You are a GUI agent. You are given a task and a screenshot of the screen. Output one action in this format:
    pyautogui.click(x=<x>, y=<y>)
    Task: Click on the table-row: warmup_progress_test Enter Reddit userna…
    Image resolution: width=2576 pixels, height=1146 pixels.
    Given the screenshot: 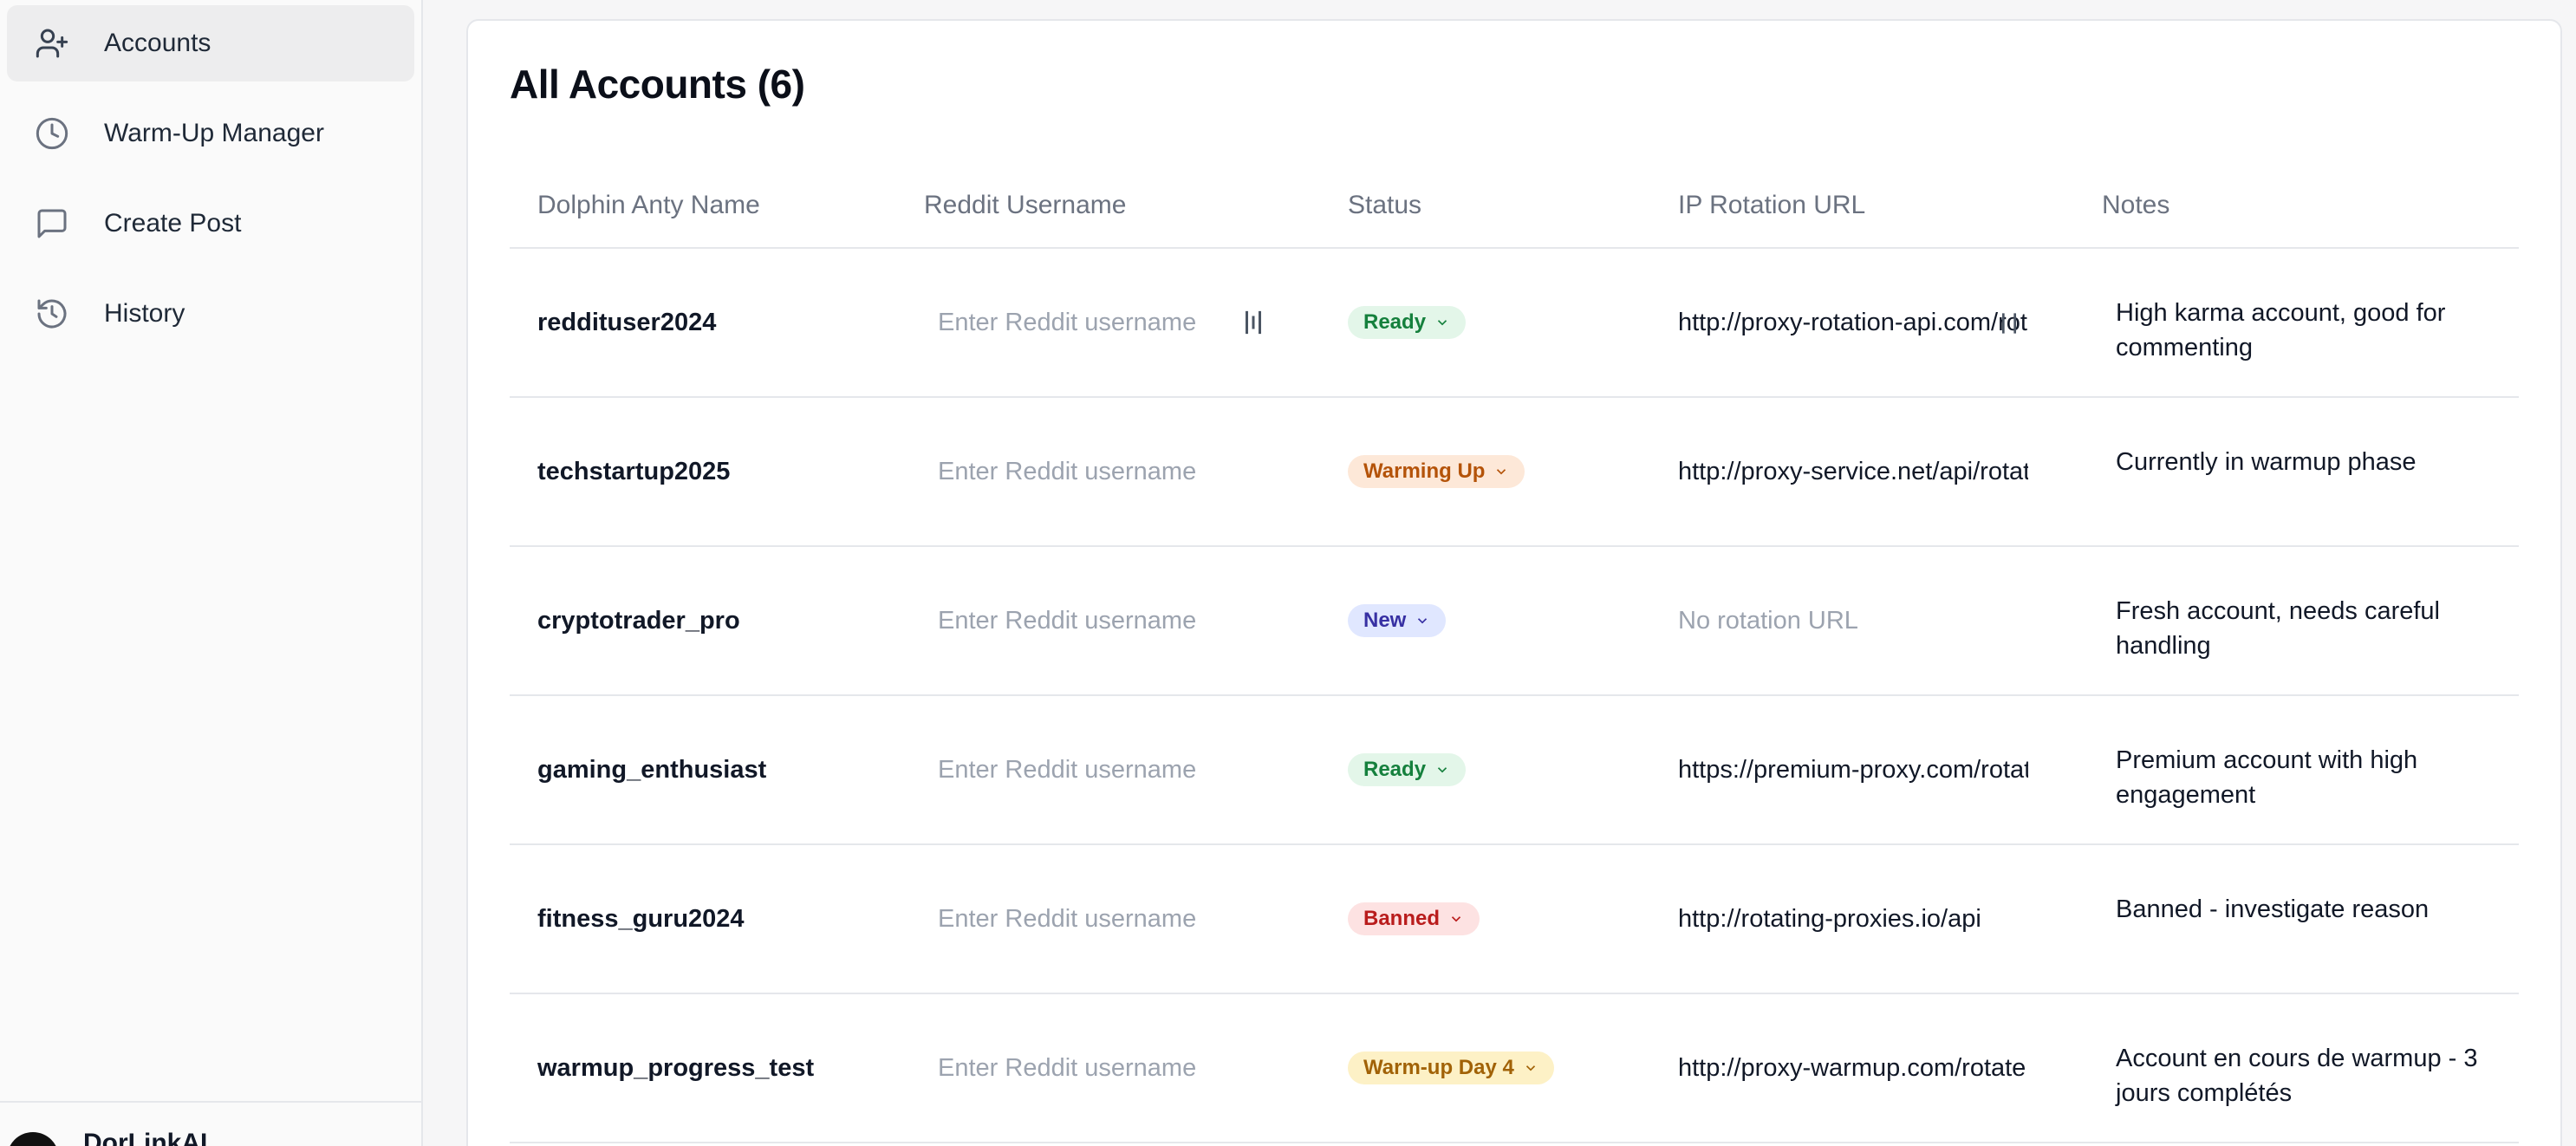 What is the action you would take?
    pyautogui.click(x=1514, y=1068)
    